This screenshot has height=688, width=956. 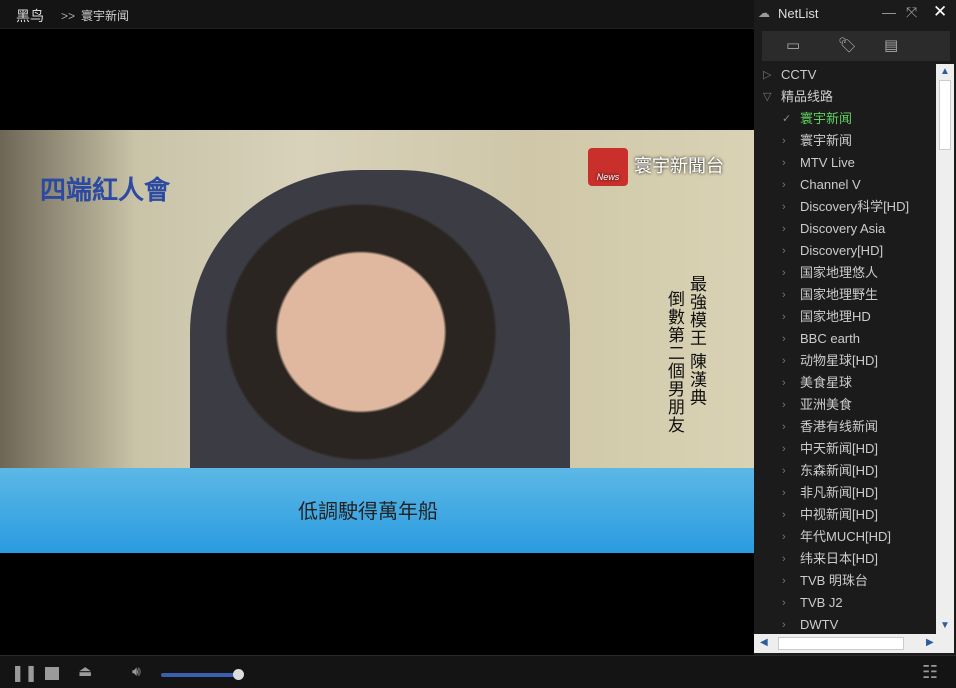 I want to click on tree-item-label: Discovery科学[HD], so click(x=855, y=206).